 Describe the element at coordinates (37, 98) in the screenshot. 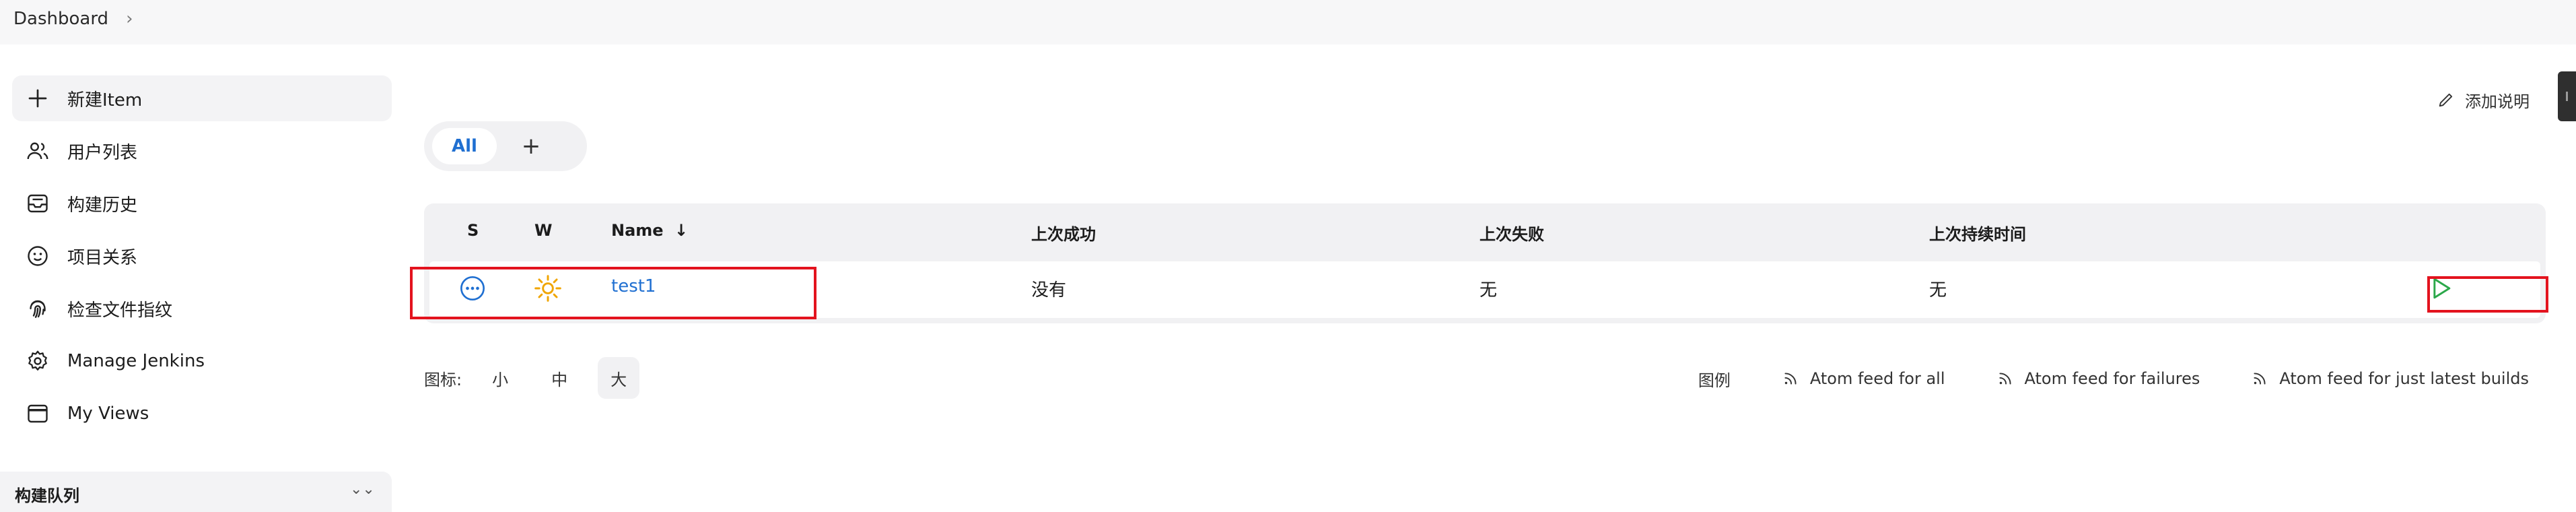

I see `plus-icon` at that location.